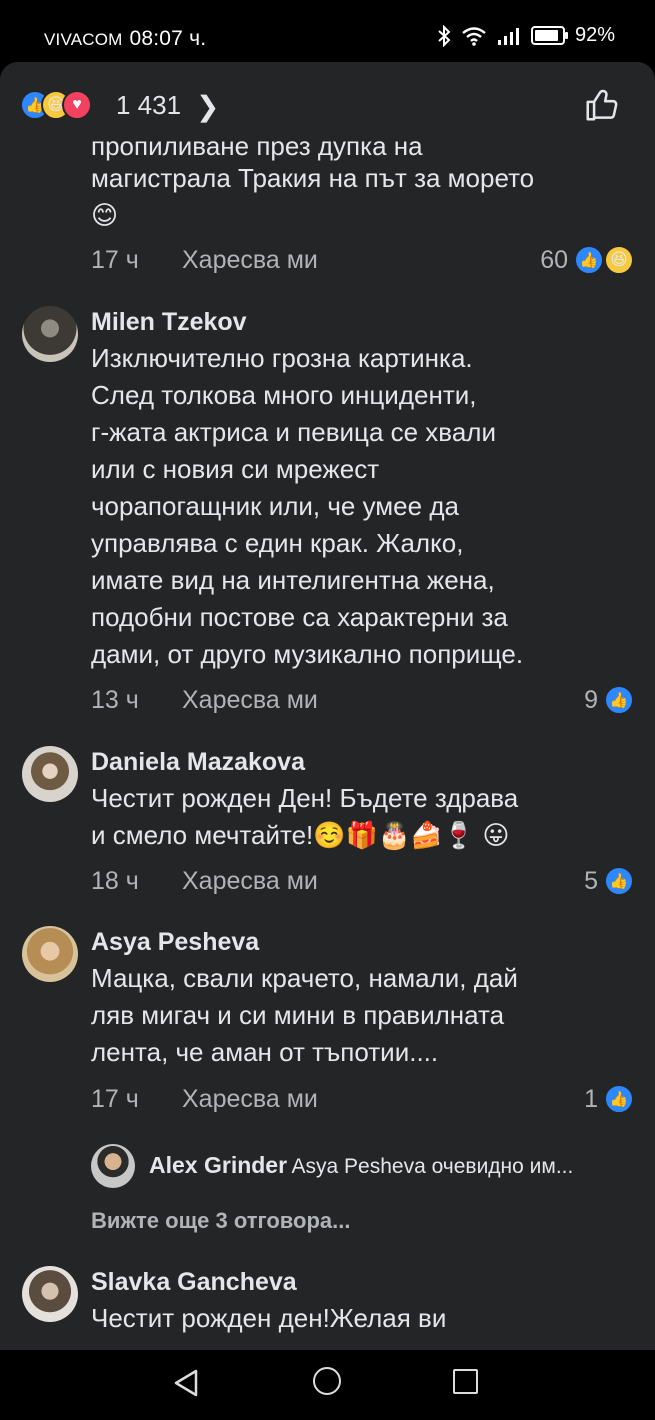  I want to click on carrier-and-time: VIVACOM 08:07 ч., so click(125, 39).